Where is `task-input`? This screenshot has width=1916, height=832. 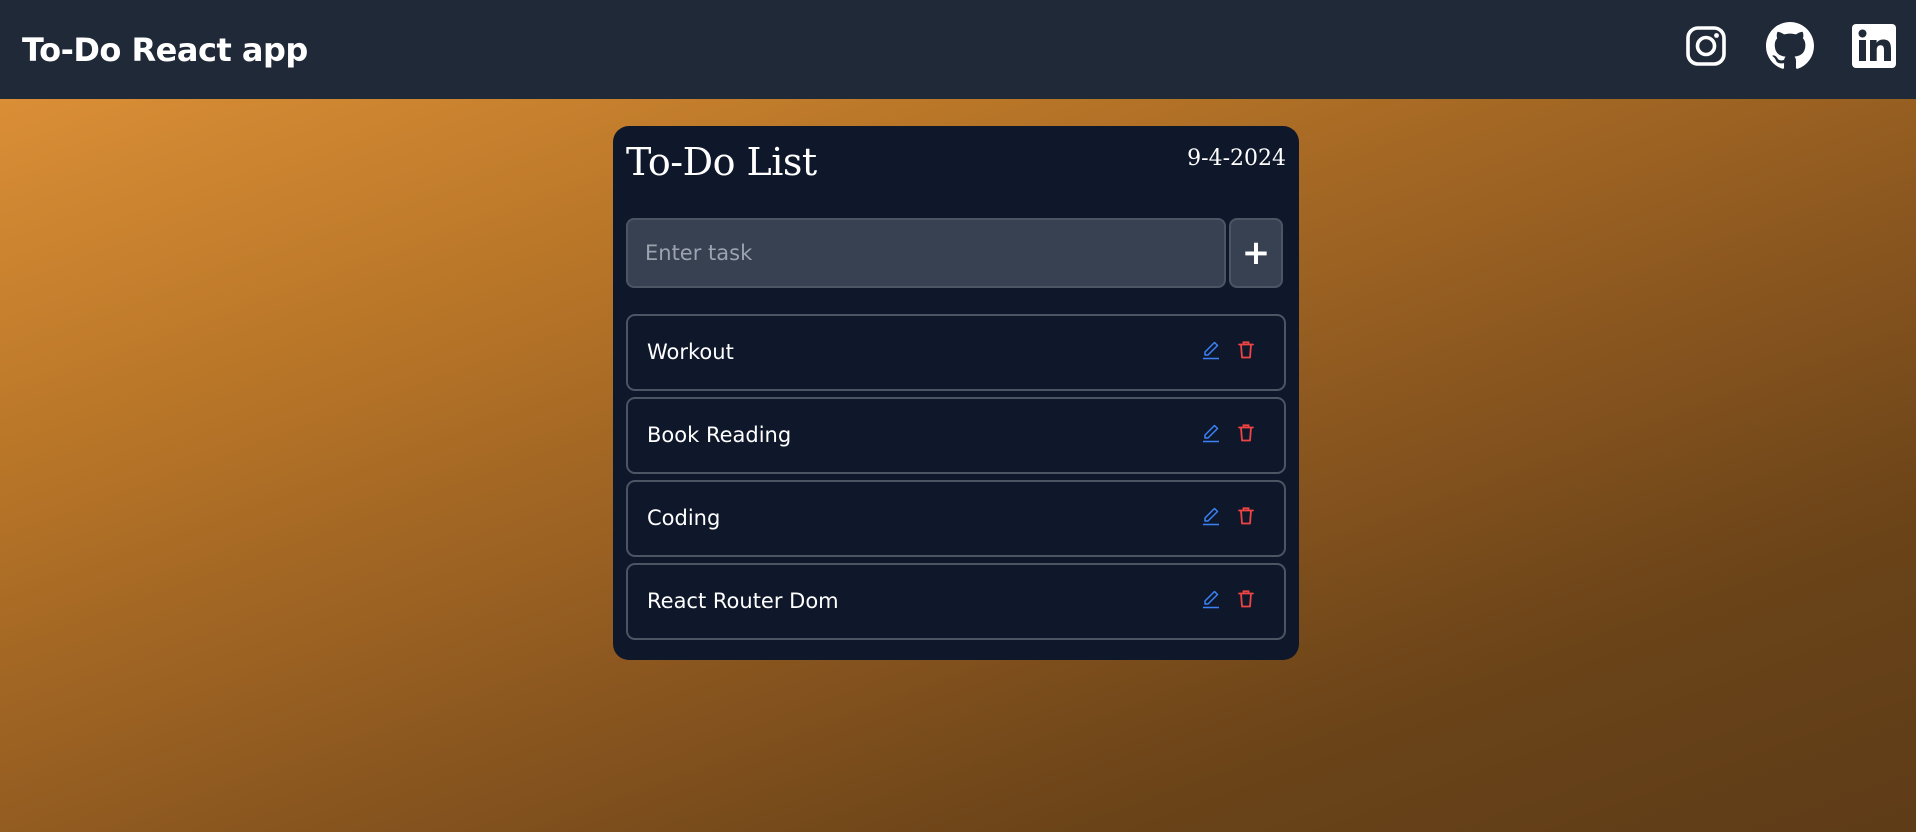
task-input is located at coordinates (926, 253).